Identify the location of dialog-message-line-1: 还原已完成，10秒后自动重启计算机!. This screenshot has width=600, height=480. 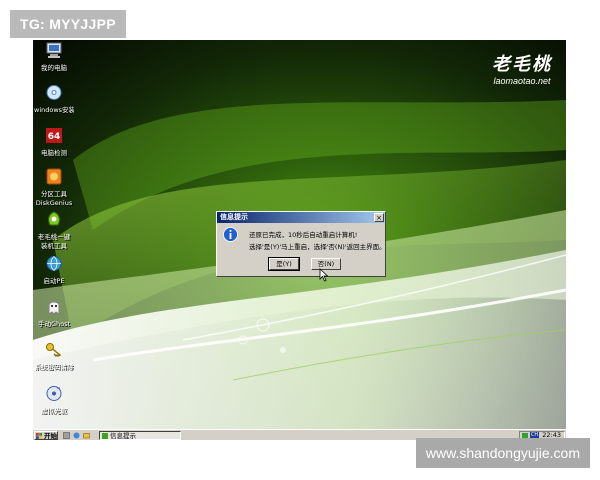
(303, 235).